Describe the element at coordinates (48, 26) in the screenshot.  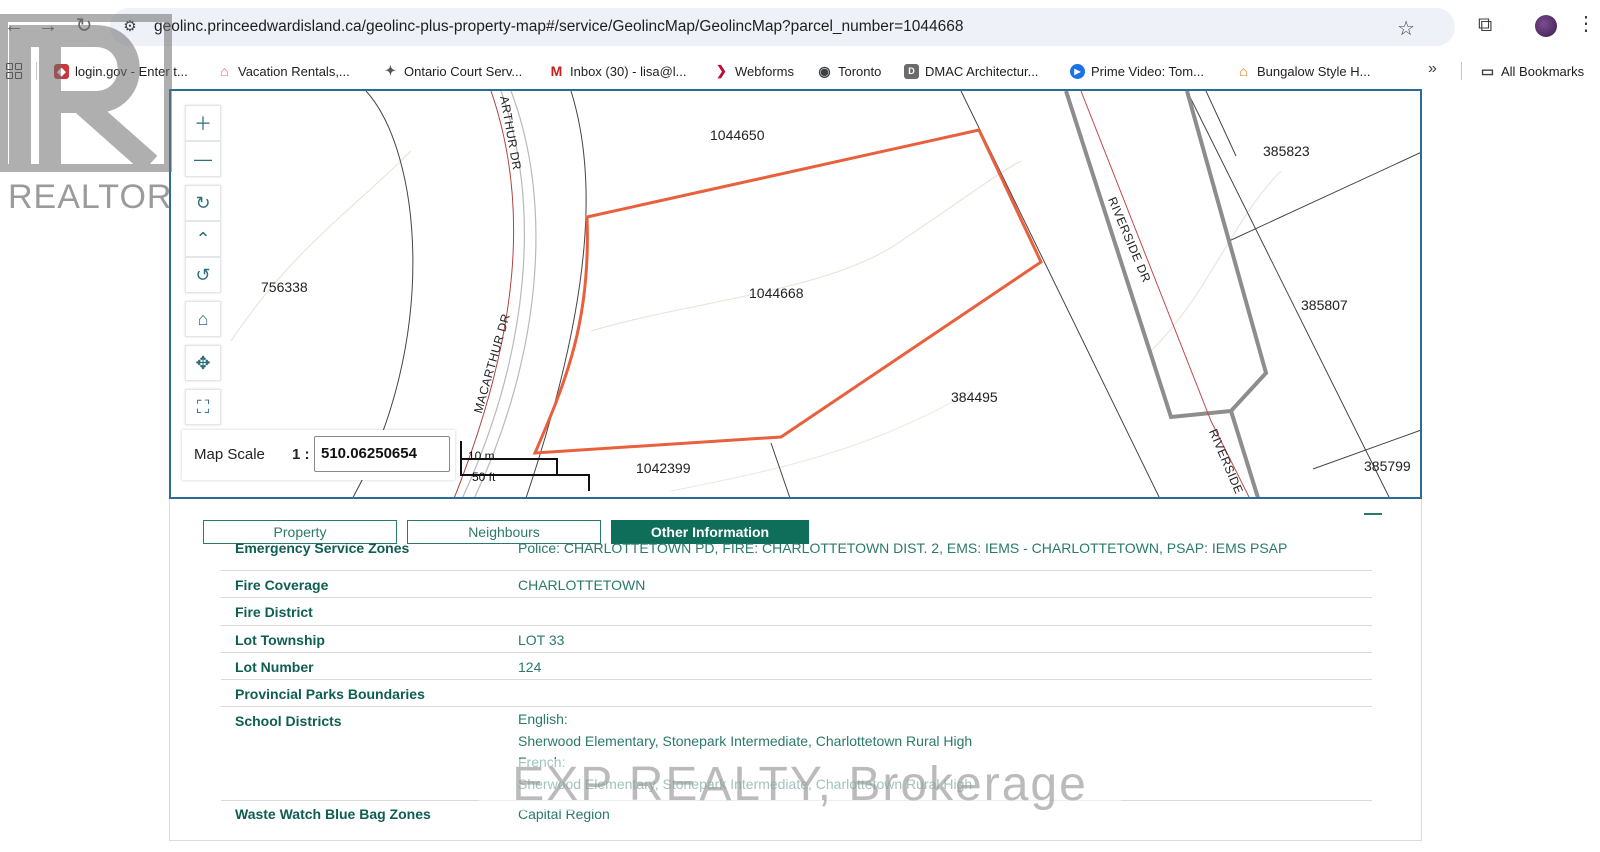
I see `forward-icon: →` at that location.